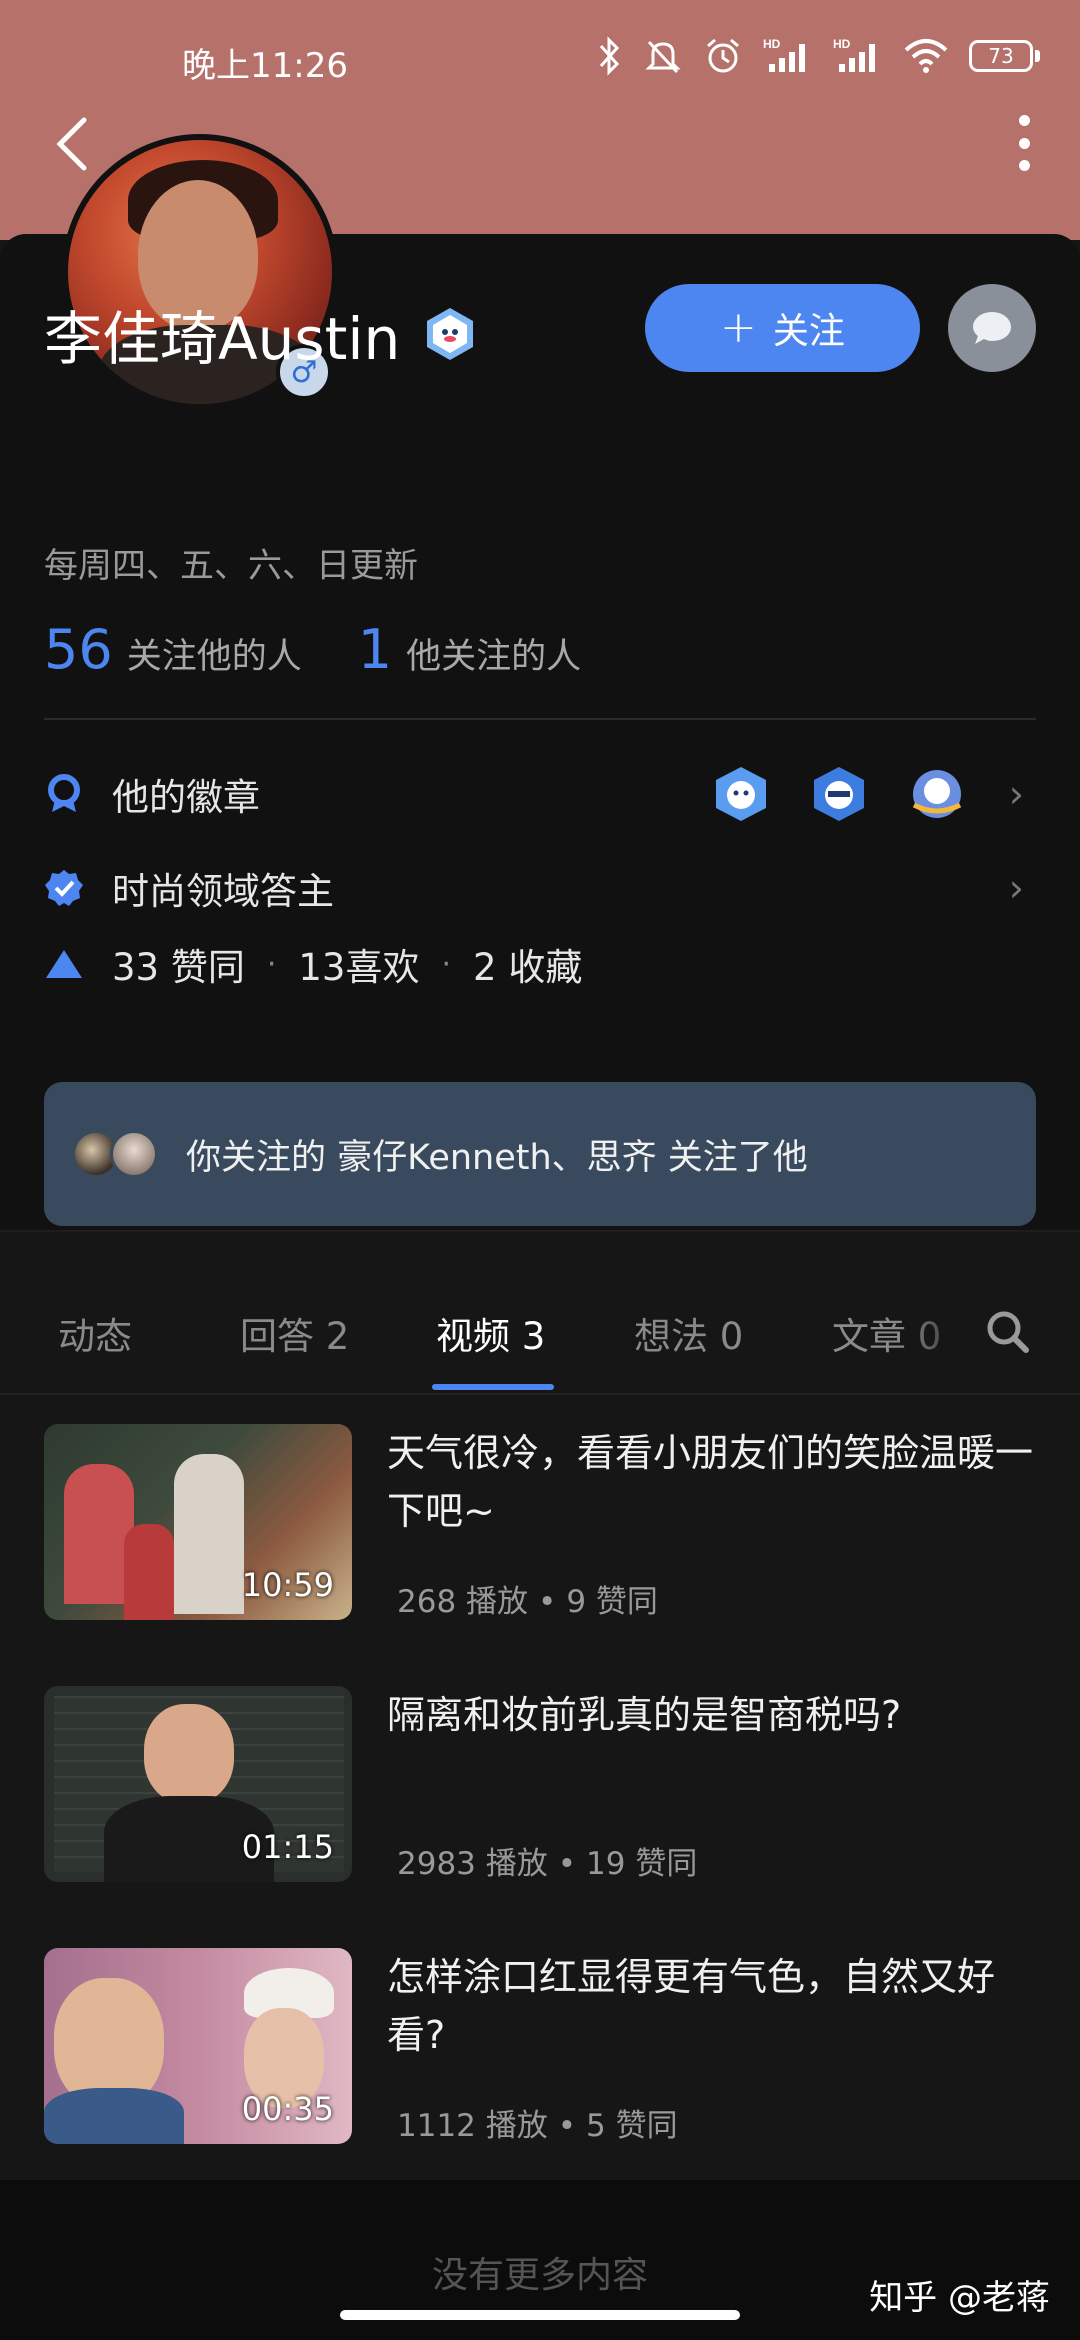 The width and height of the screenshot is (1080, 2340). I want to click on status-icons: HD HD 73, so click(818, 56).